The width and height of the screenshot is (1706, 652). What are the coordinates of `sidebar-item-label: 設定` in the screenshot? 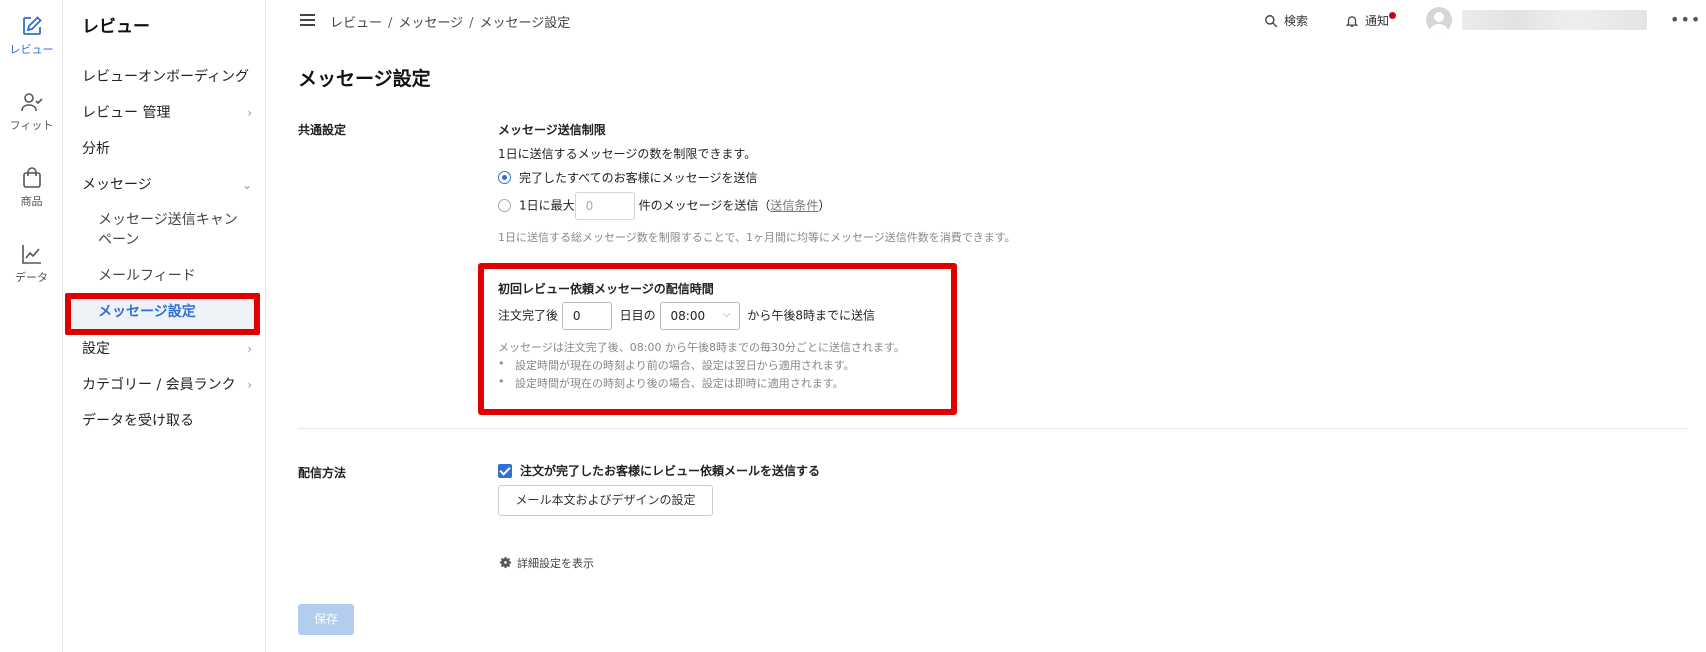 It's located at (96, 349).